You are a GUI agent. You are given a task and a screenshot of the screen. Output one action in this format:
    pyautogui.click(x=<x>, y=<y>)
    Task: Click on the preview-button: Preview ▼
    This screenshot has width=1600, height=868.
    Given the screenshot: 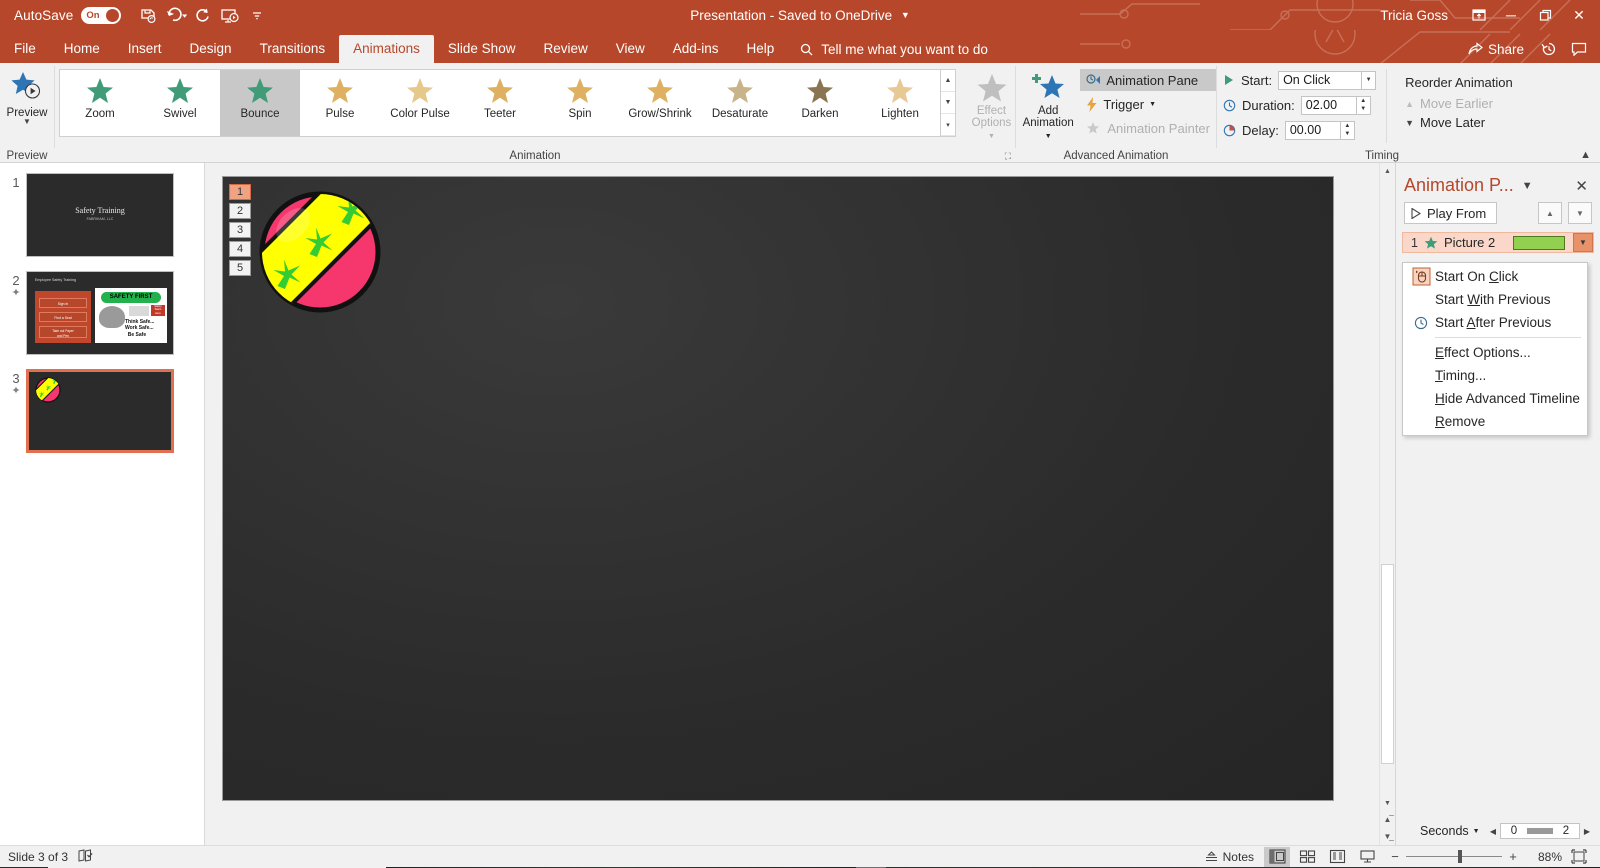 What is the action you would take?
    pyautogui.click(x=27, y=96)
    